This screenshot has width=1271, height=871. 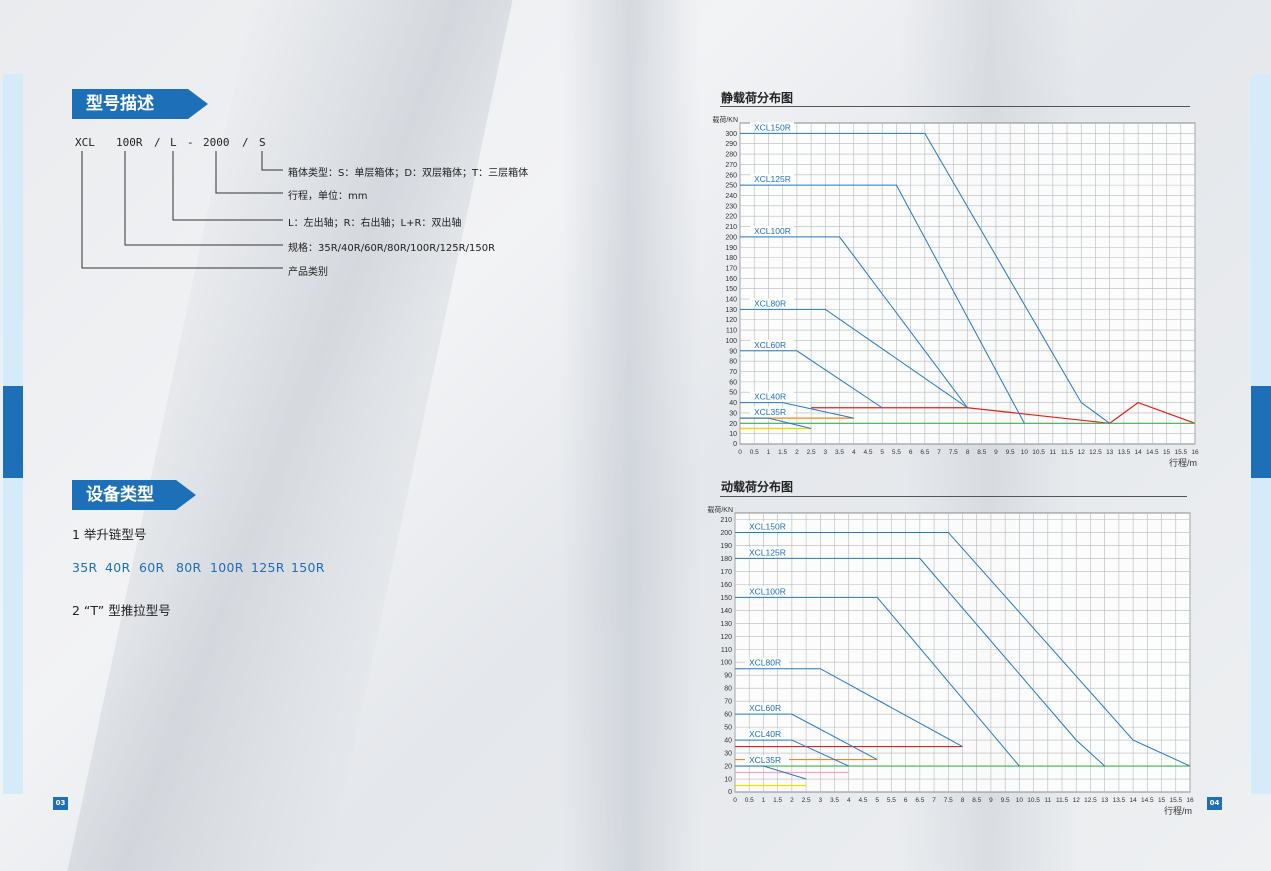 I want to click on y-tick-label: 60, so click(x=728, y=715).